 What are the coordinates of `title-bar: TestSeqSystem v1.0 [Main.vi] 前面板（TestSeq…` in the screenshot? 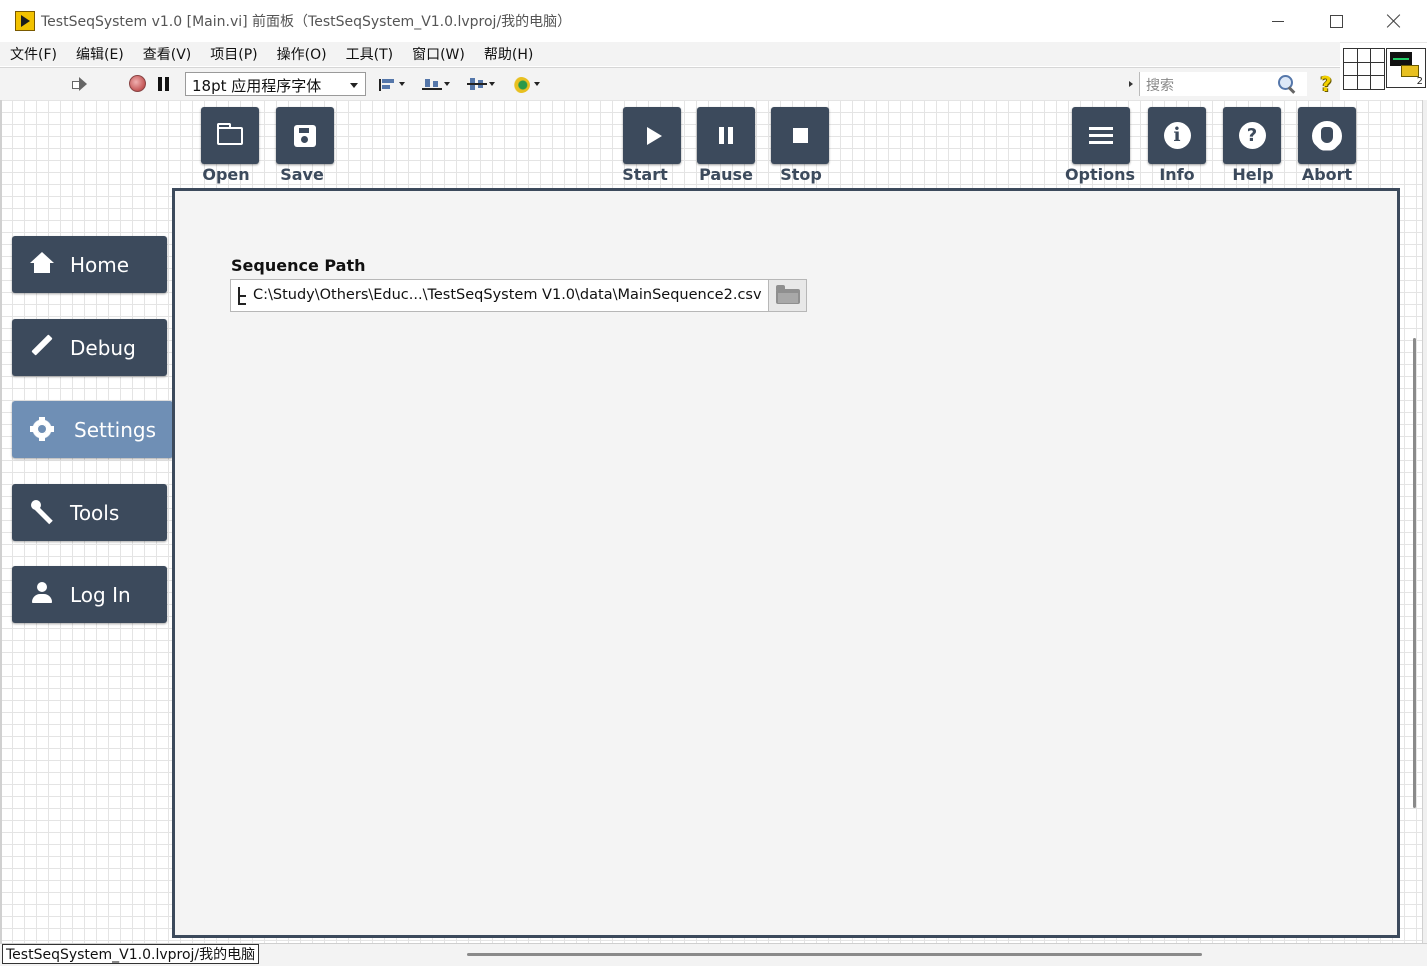 It's located at (713, 21).